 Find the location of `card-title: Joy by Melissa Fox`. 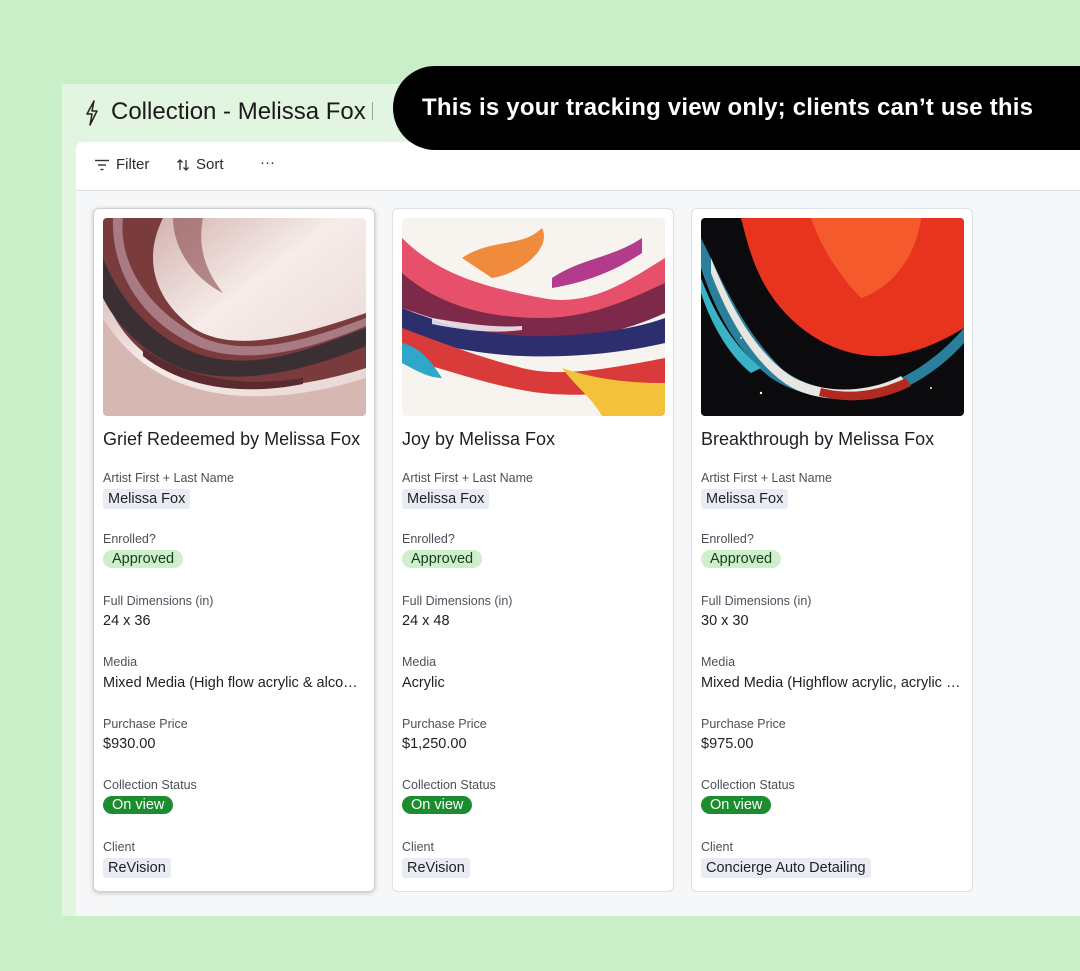

card-title: Joy by Melissa Fox is located at coordinates (479, 439).